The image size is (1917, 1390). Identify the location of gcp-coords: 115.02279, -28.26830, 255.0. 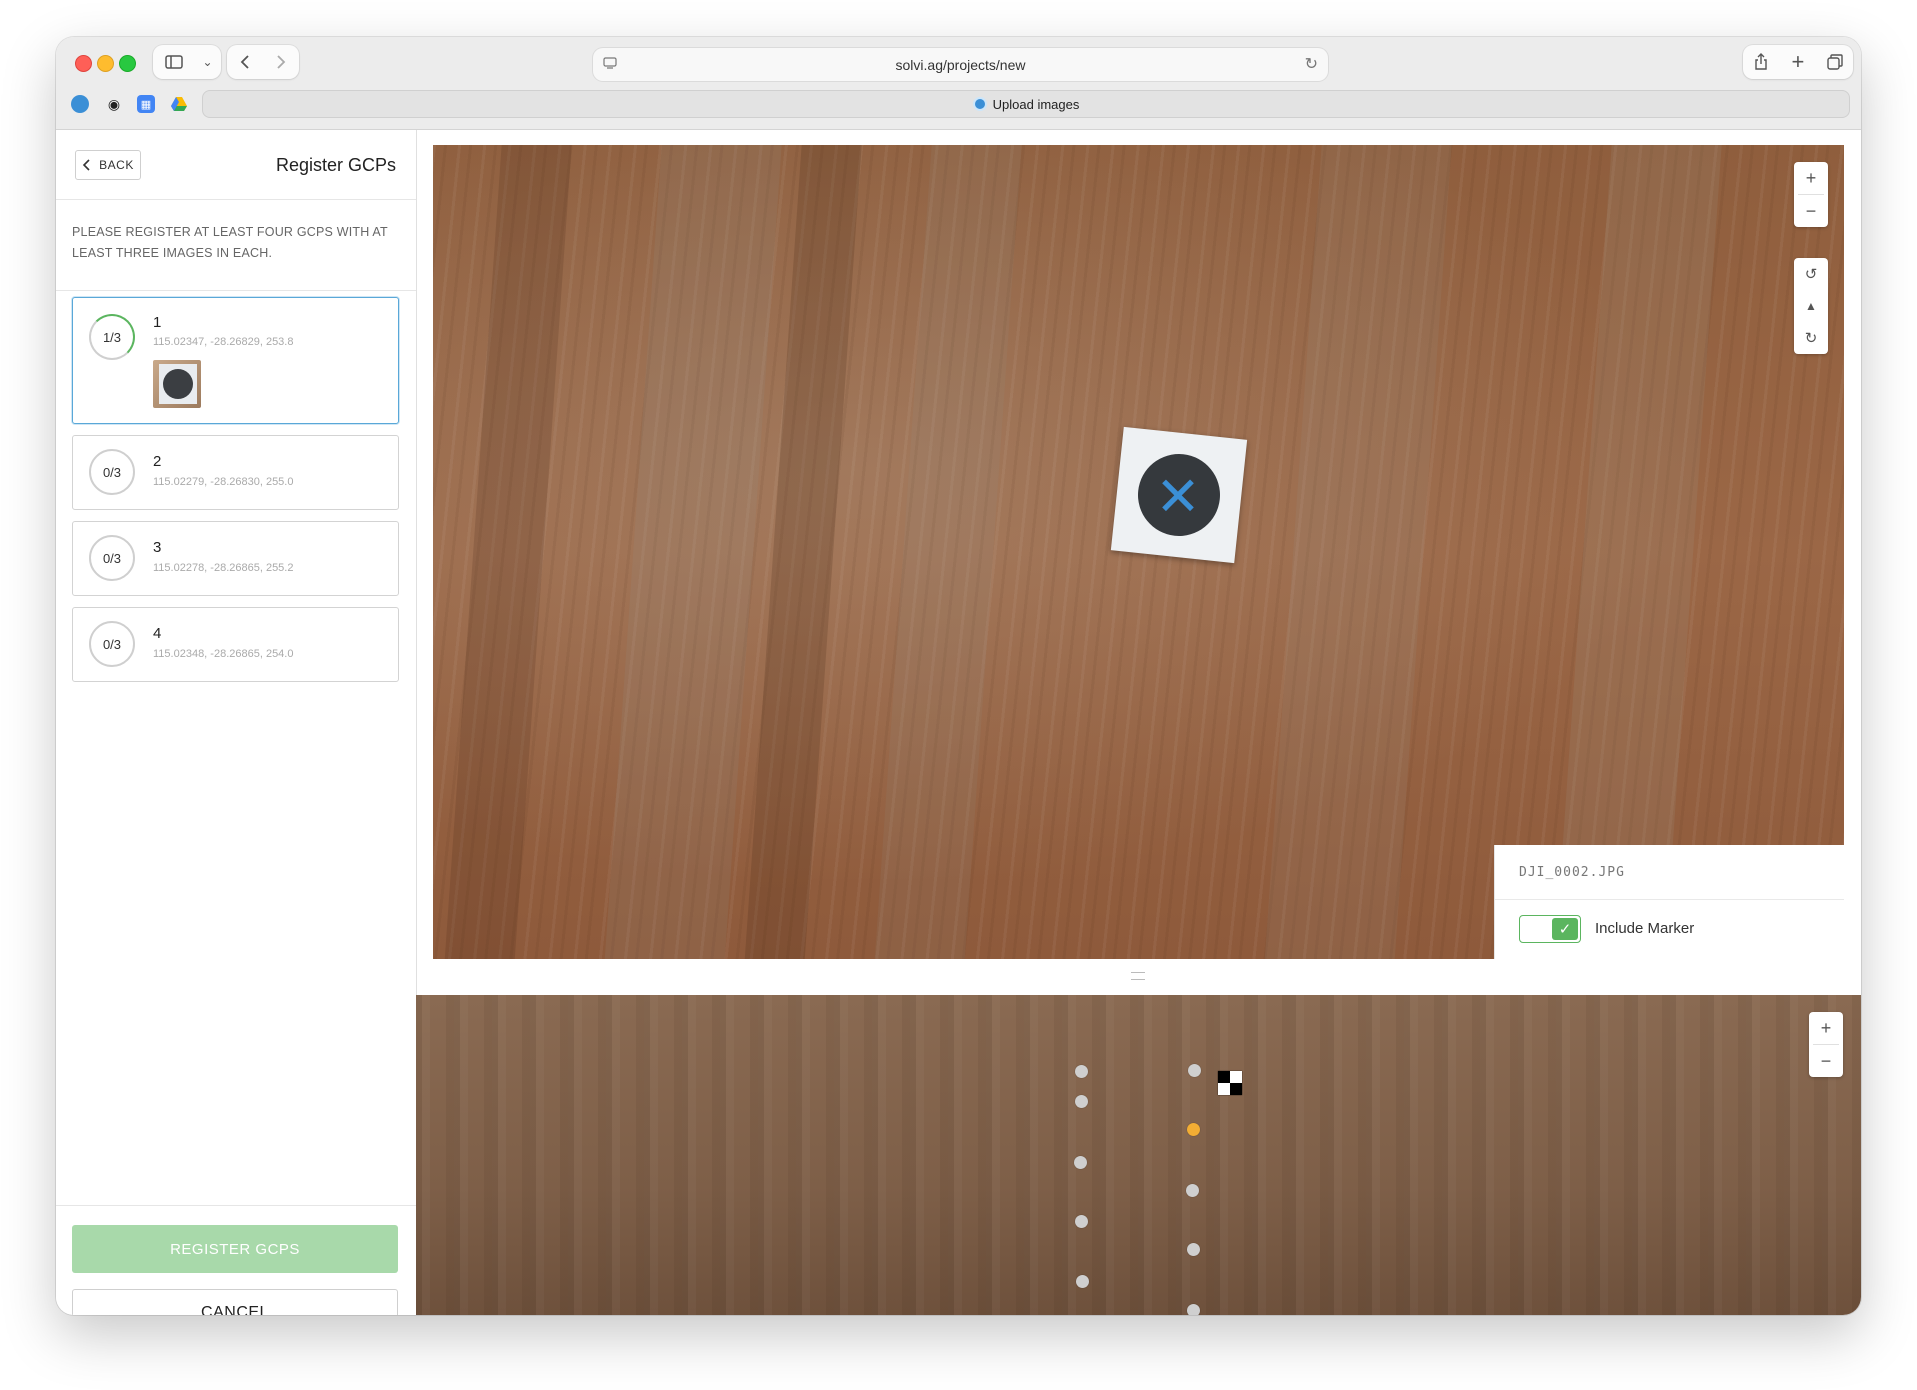
(223, 482).